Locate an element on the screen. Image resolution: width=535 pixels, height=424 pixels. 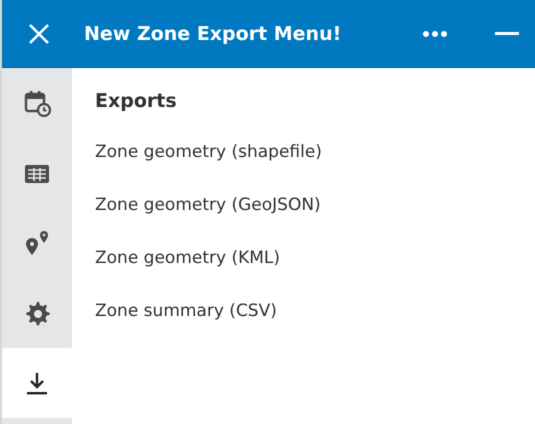
close-icon is located at coordinates (39, 33).